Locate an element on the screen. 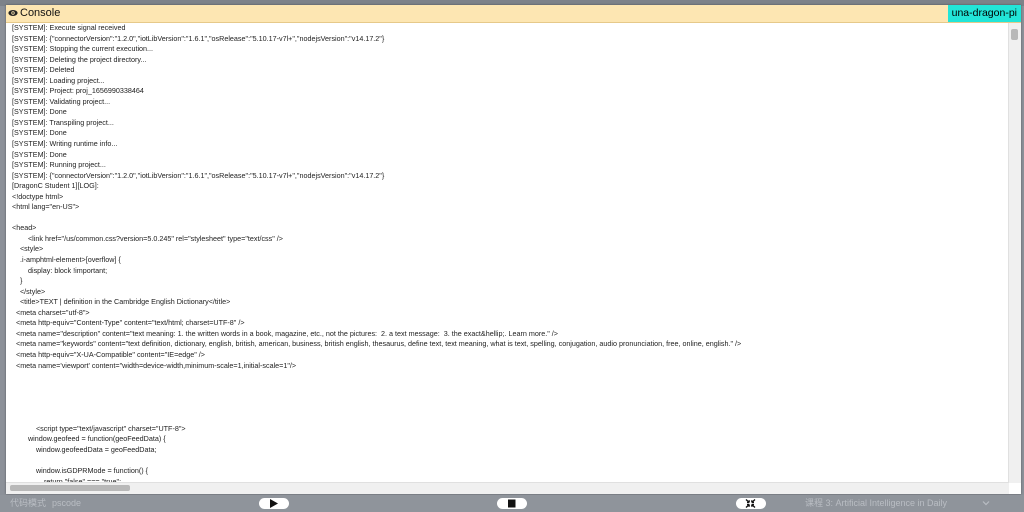  log-line: display: block !important; is located at coordinates (60, 270).